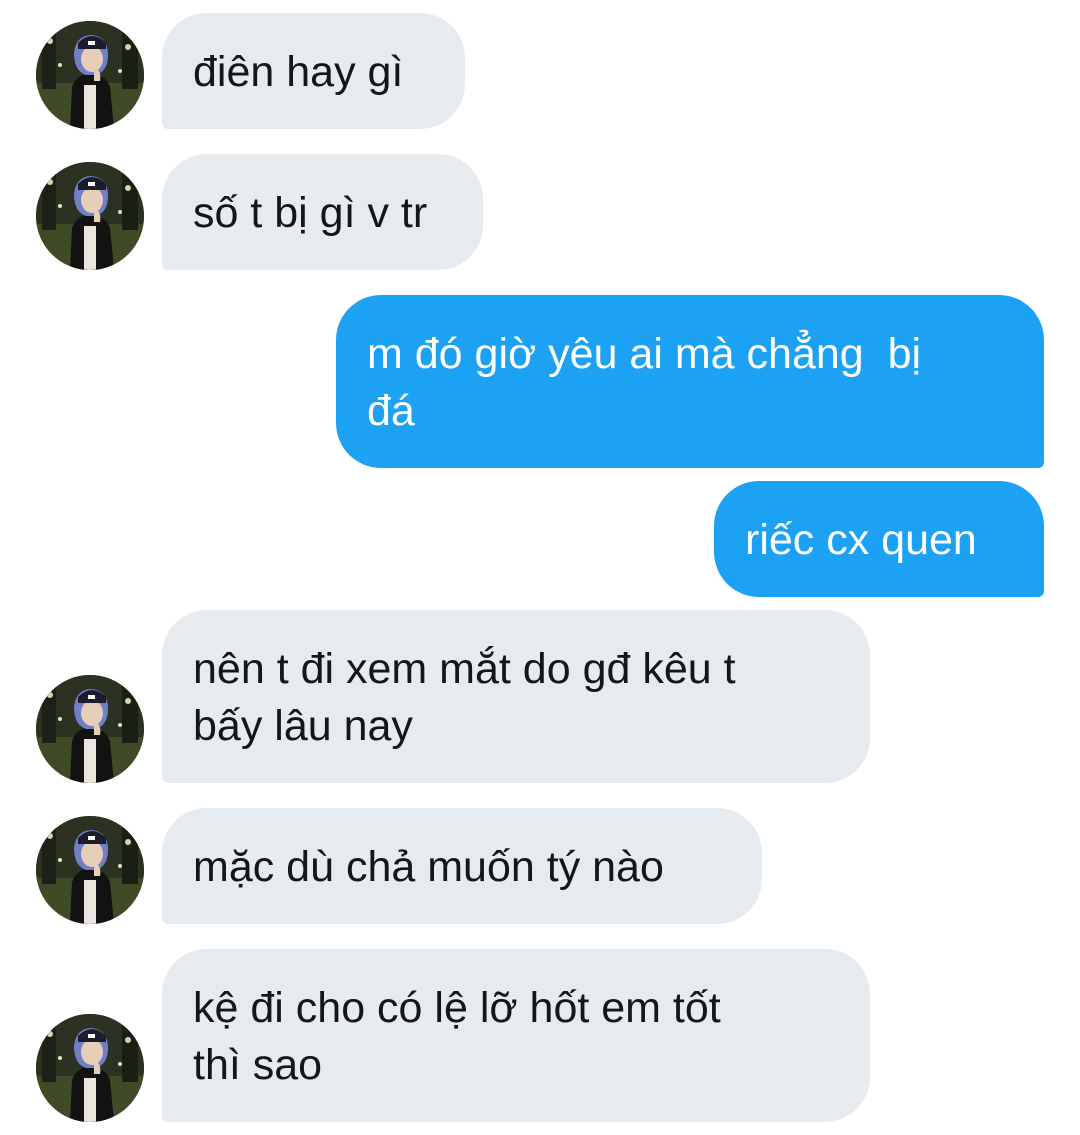 The height and width of the screenshot is (1135, 1080). I want to click on message-bubble-sent: m đó giờ yêu ai mà chẳng bị đá, so click(690, 381).